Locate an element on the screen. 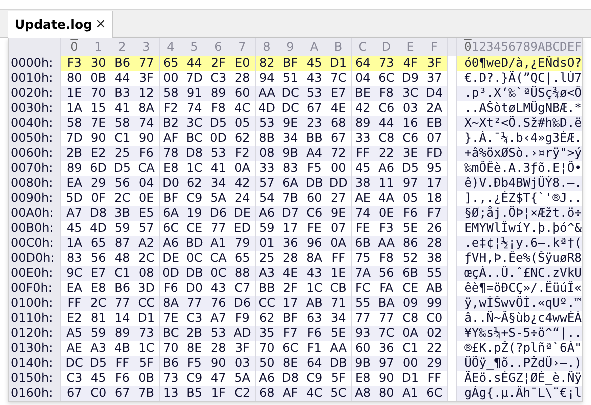  byte-cell: 65 is located at coordinates (170, 63).